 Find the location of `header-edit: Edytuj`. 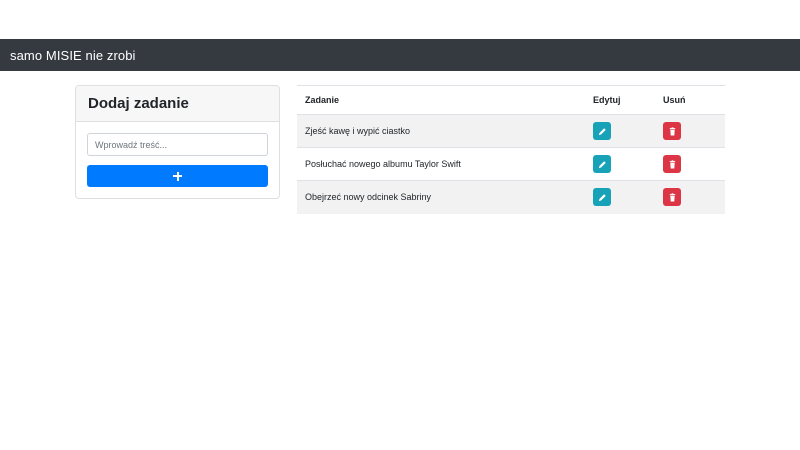

header-edit: Edytuj is located at coordinates (627, 100).